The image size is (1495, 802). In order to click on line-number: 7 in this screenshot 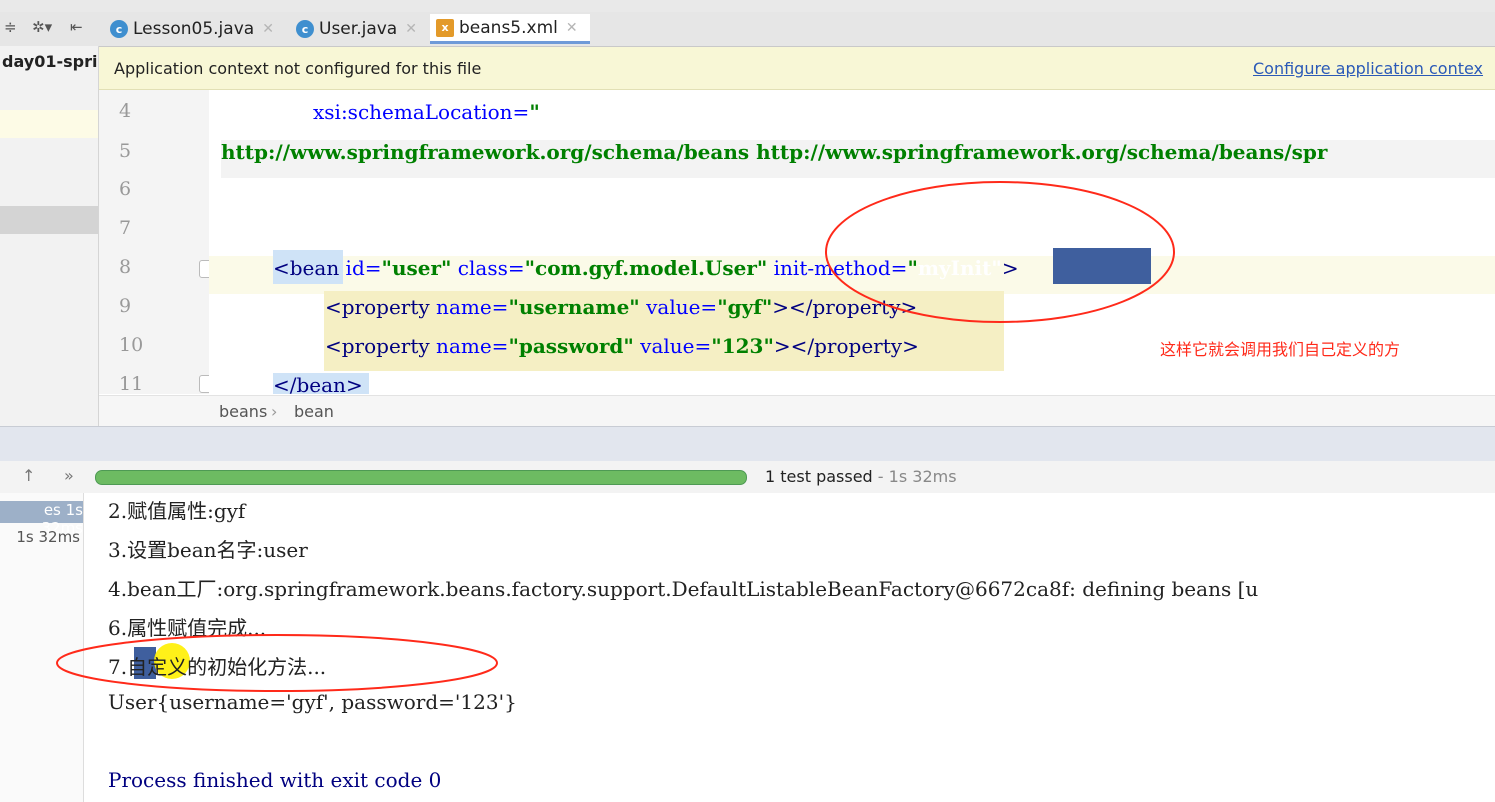, I will do `click(125, 228)`.